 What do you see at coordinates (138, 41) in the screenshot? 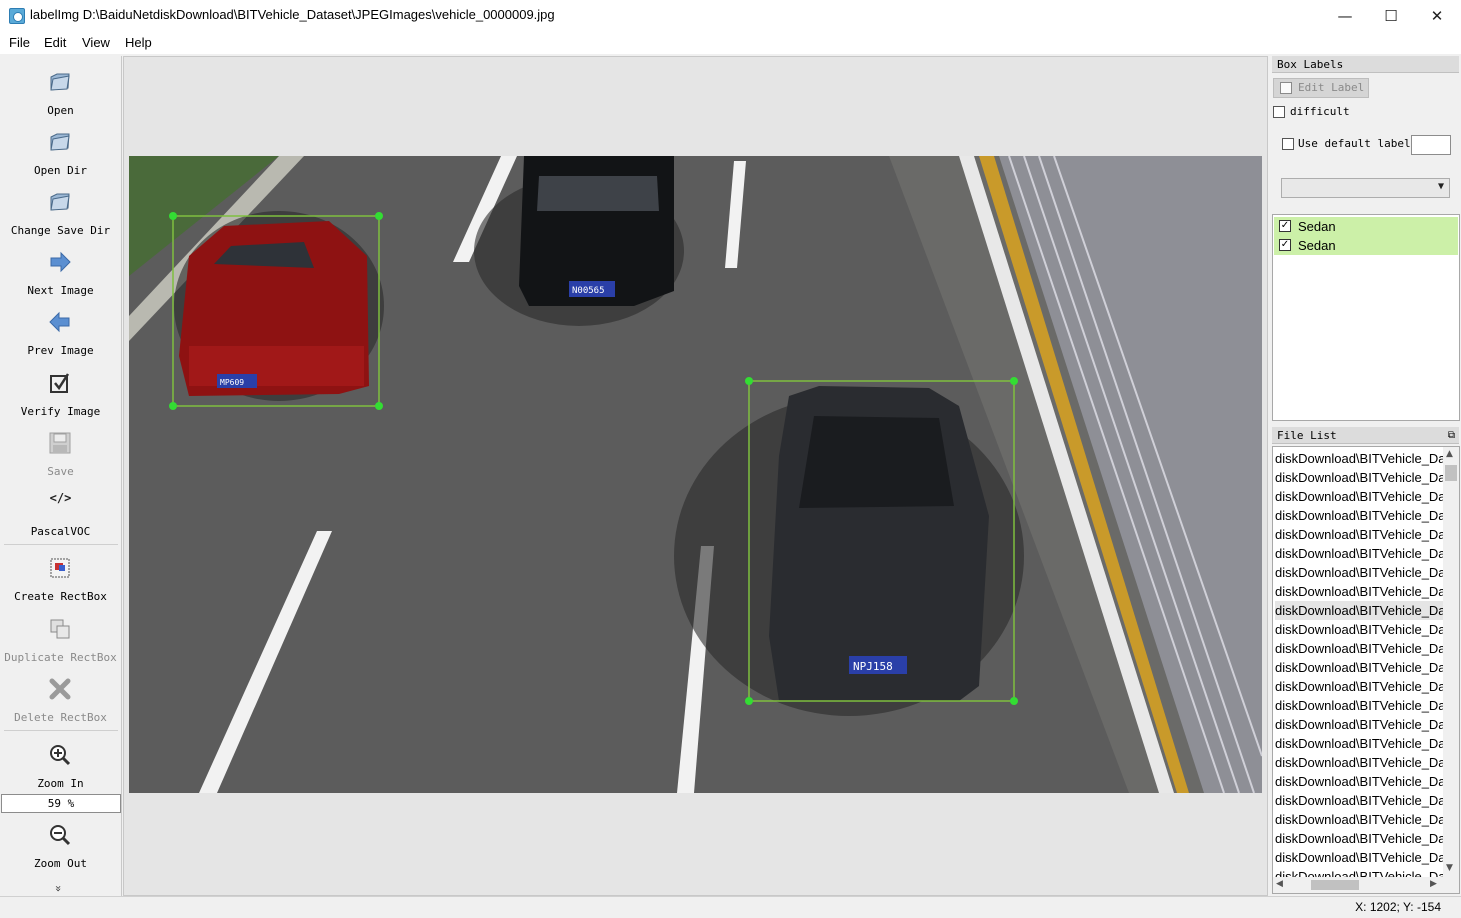
I see `menu-help: Help` at bounding box center [138, 41].